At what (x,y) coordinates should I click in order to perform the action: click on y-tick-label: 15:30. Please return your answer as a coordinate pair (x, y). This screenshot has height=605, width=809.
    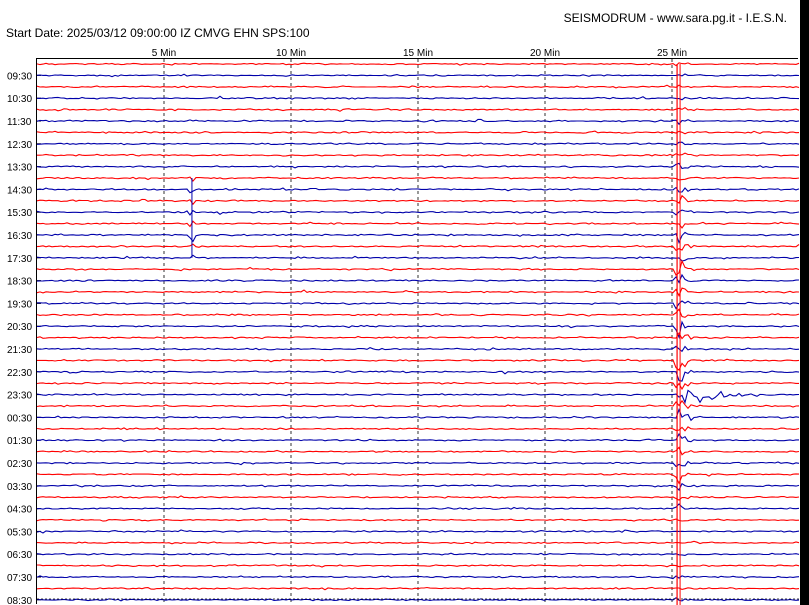
    Looking at the image, I should click on (19, 213).